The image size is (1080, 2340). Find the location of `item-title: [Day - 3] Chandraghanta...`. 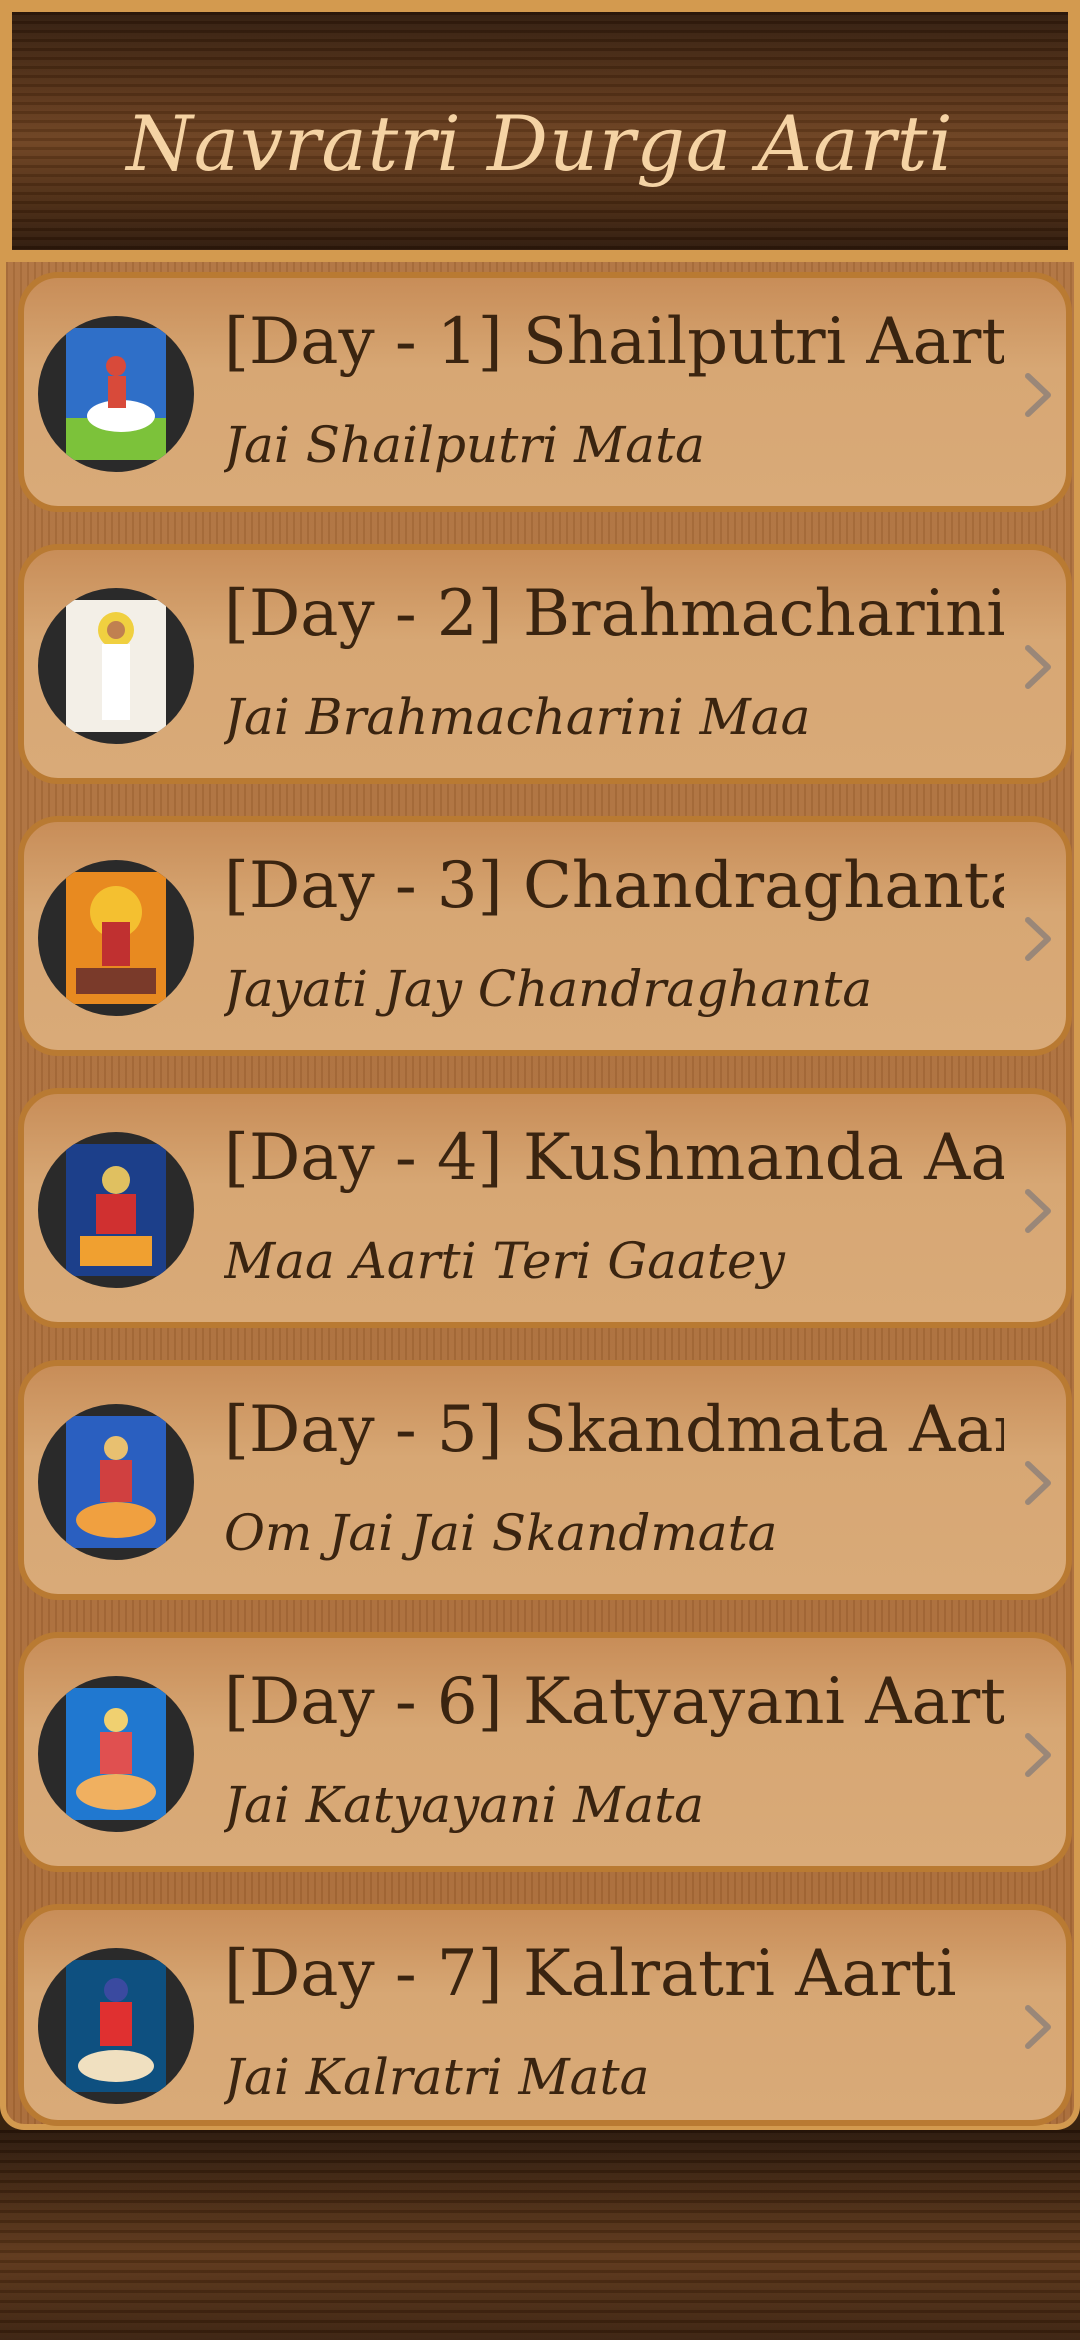

item-title: [Day - 3] Chandraghanta... is located at coordinates (614, 886).